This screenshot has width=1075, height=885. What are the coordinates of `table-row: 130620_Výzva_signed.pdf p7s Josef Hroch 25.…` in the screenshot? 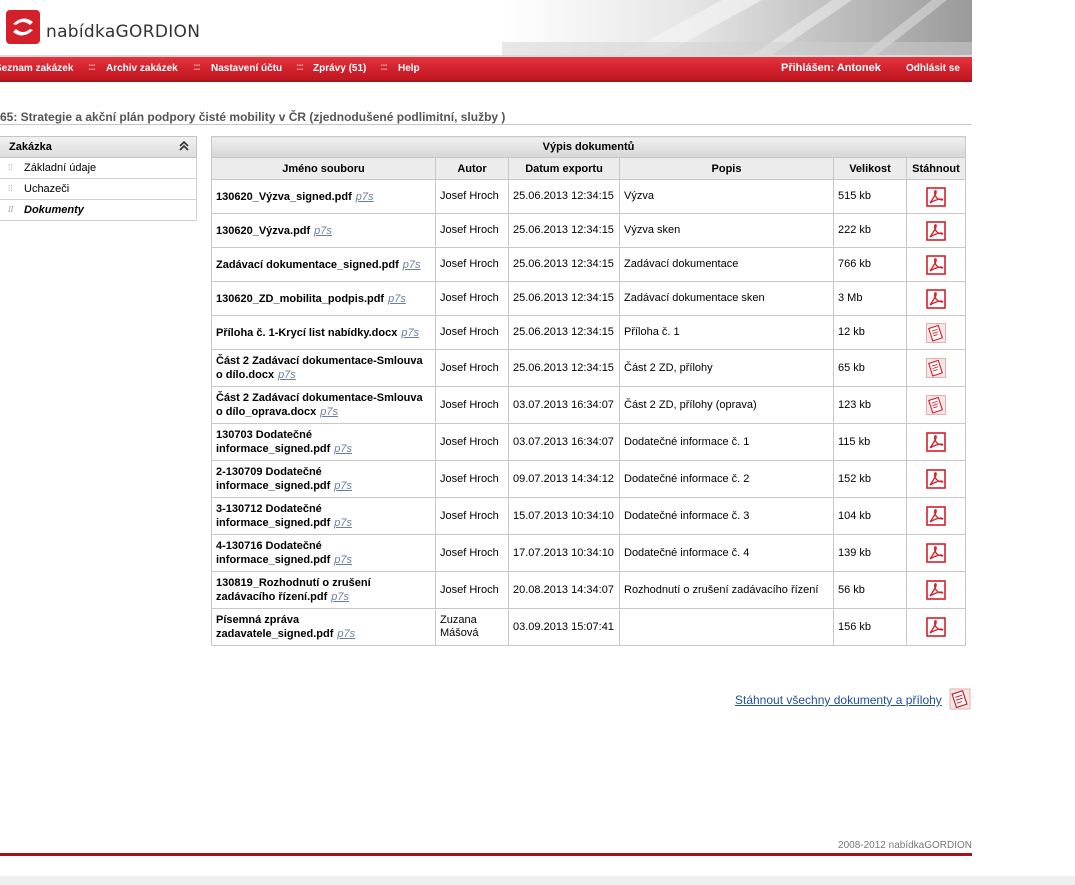 It's located at (588, 196).